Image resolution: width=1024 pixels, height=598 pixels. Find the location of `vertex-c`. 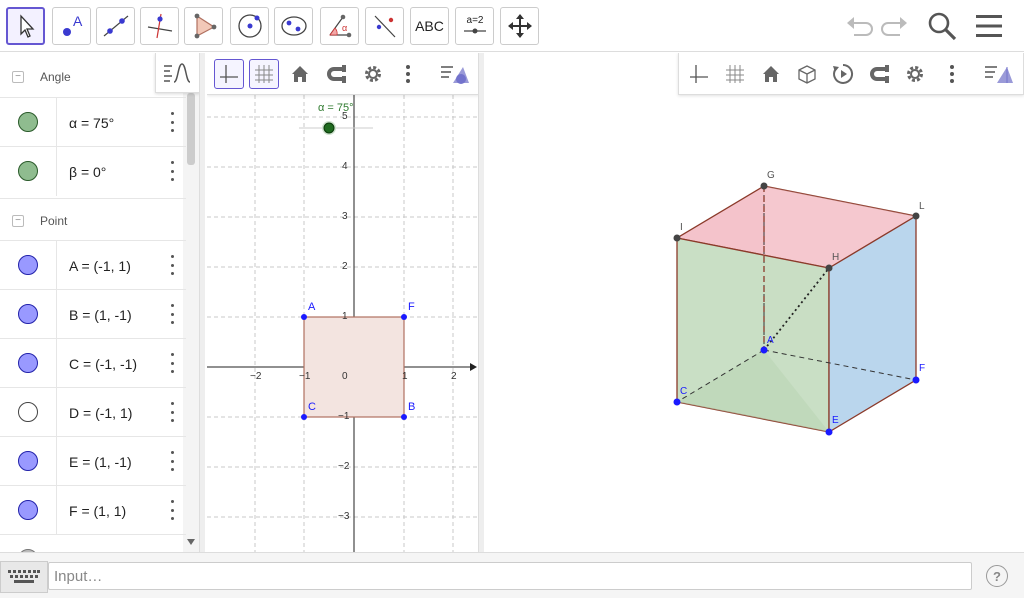

vertex-c is located at coordinates (677, 402).